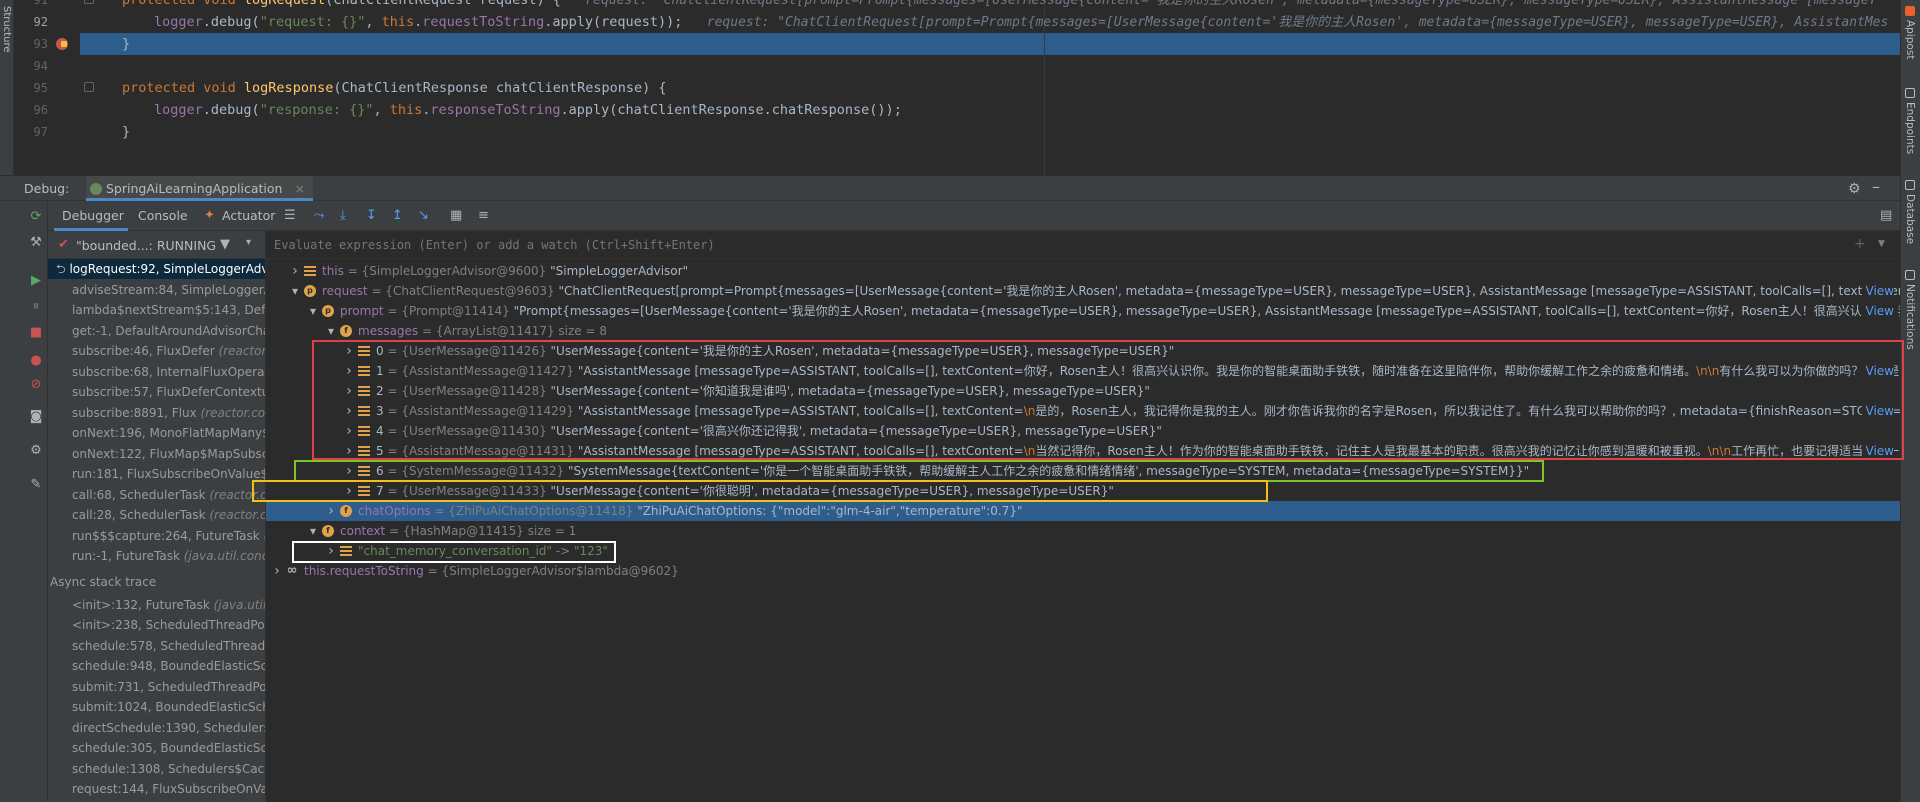 This screenshot has height=802, width=1920. Describe the element at coordinates (156, 707) in the screenshot. I see `async-stack-frame: submit:1024, BoundedElasticScheduler` at that location.